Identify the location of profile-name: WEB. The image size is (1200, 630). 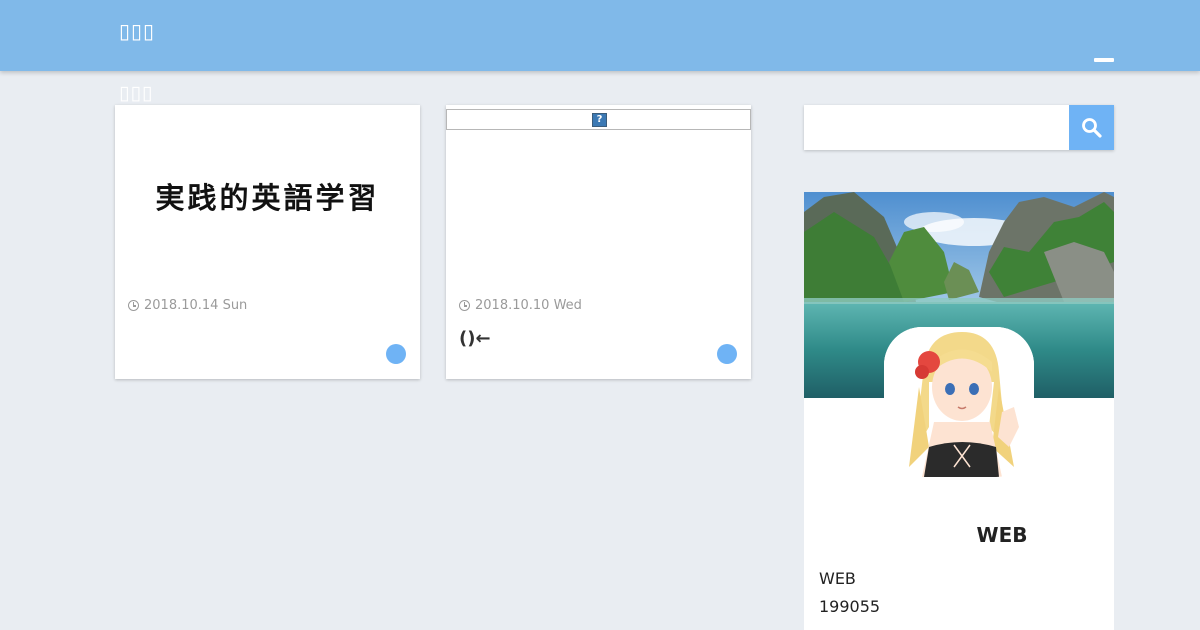
(1002, 535).